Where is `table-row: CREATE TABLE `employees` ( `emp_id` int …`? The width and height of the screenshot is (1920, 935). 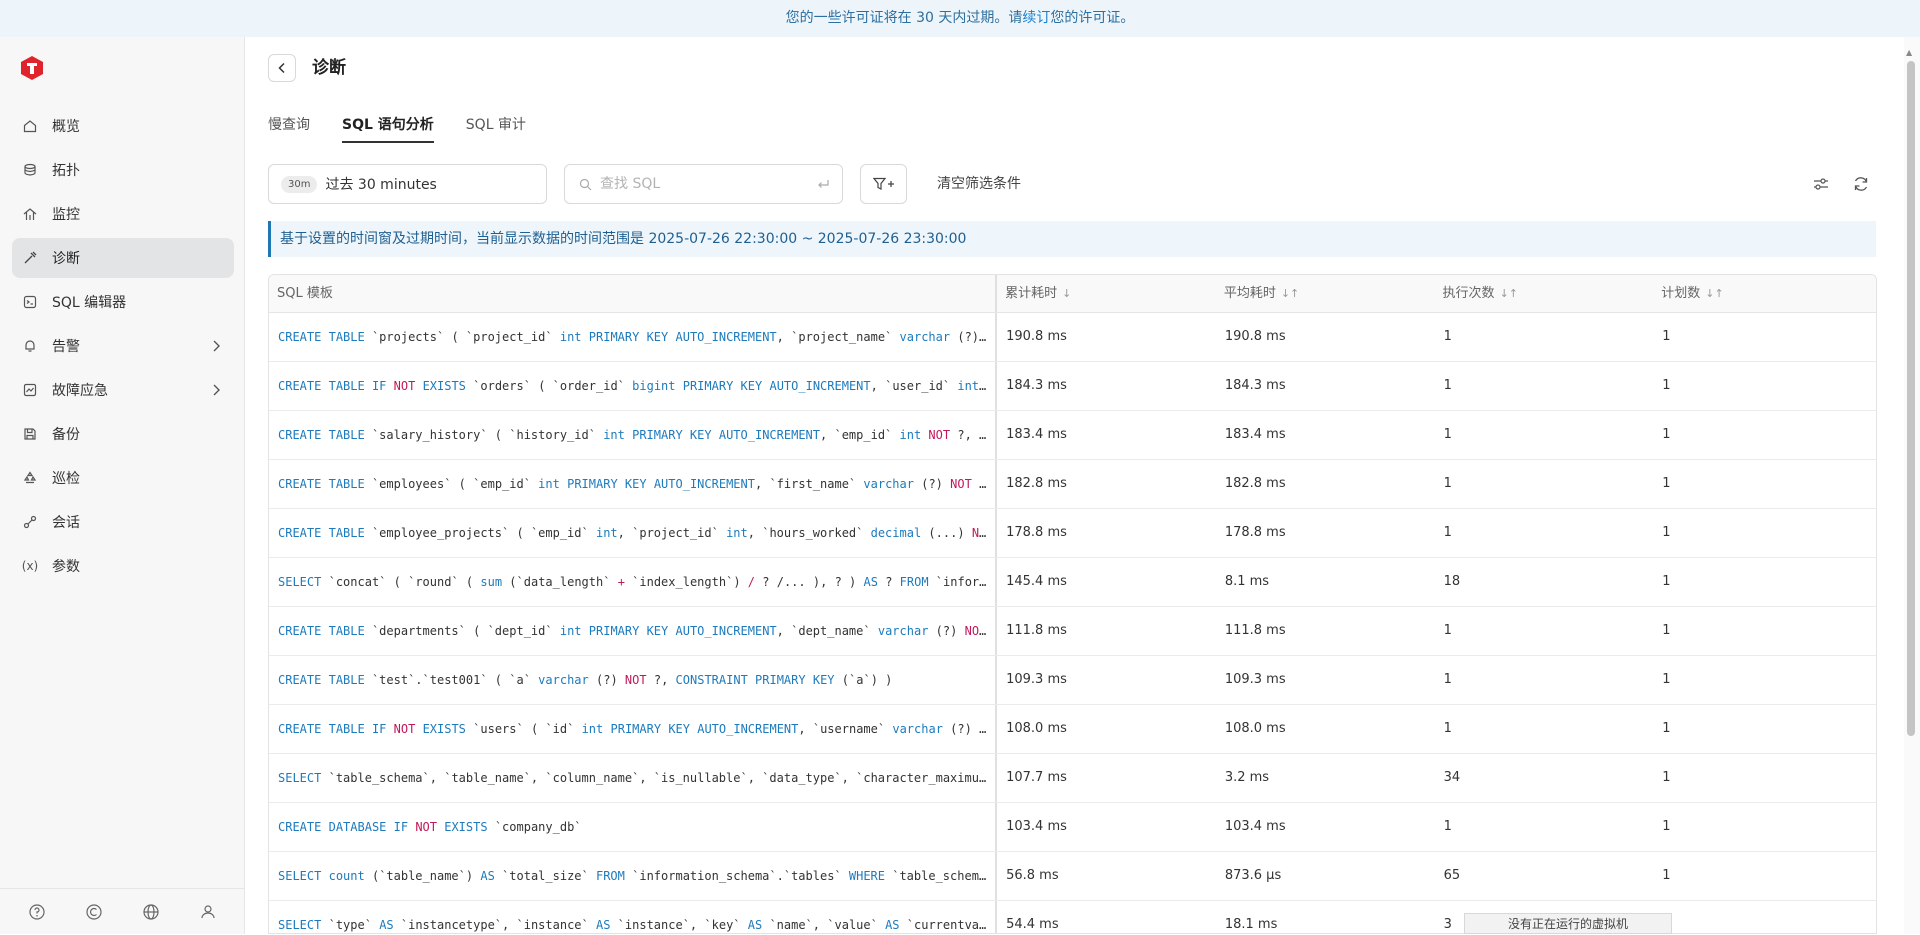 table-row: CREATE TABLE `employees` ( `emp_id` int … is located at coordinates (1072, 484).